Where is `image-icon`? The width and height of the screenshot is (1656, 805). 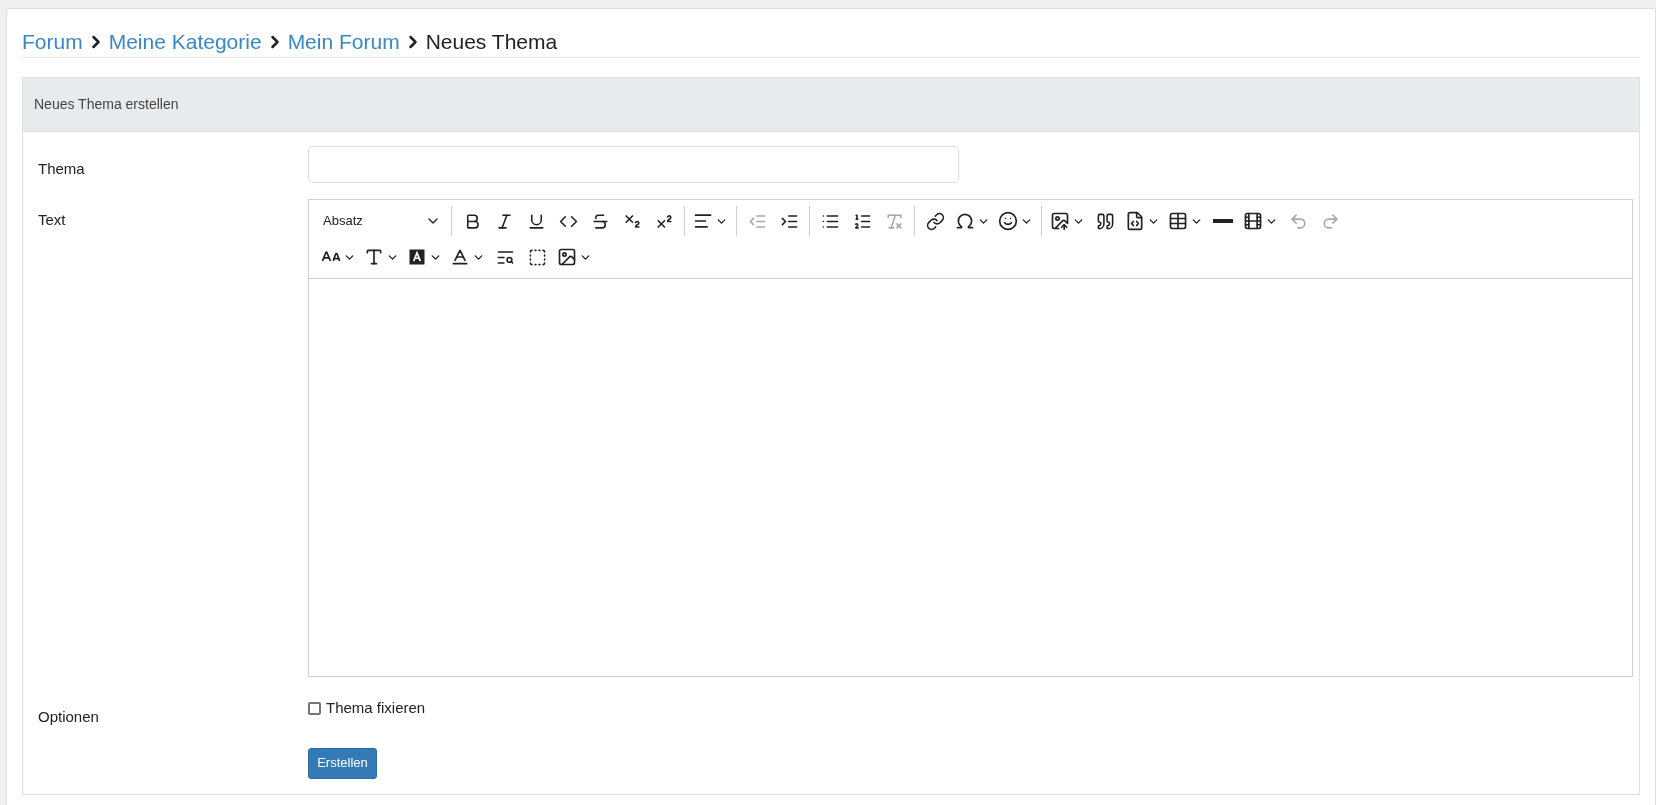
image-icon is located at coordinates (567, 257).